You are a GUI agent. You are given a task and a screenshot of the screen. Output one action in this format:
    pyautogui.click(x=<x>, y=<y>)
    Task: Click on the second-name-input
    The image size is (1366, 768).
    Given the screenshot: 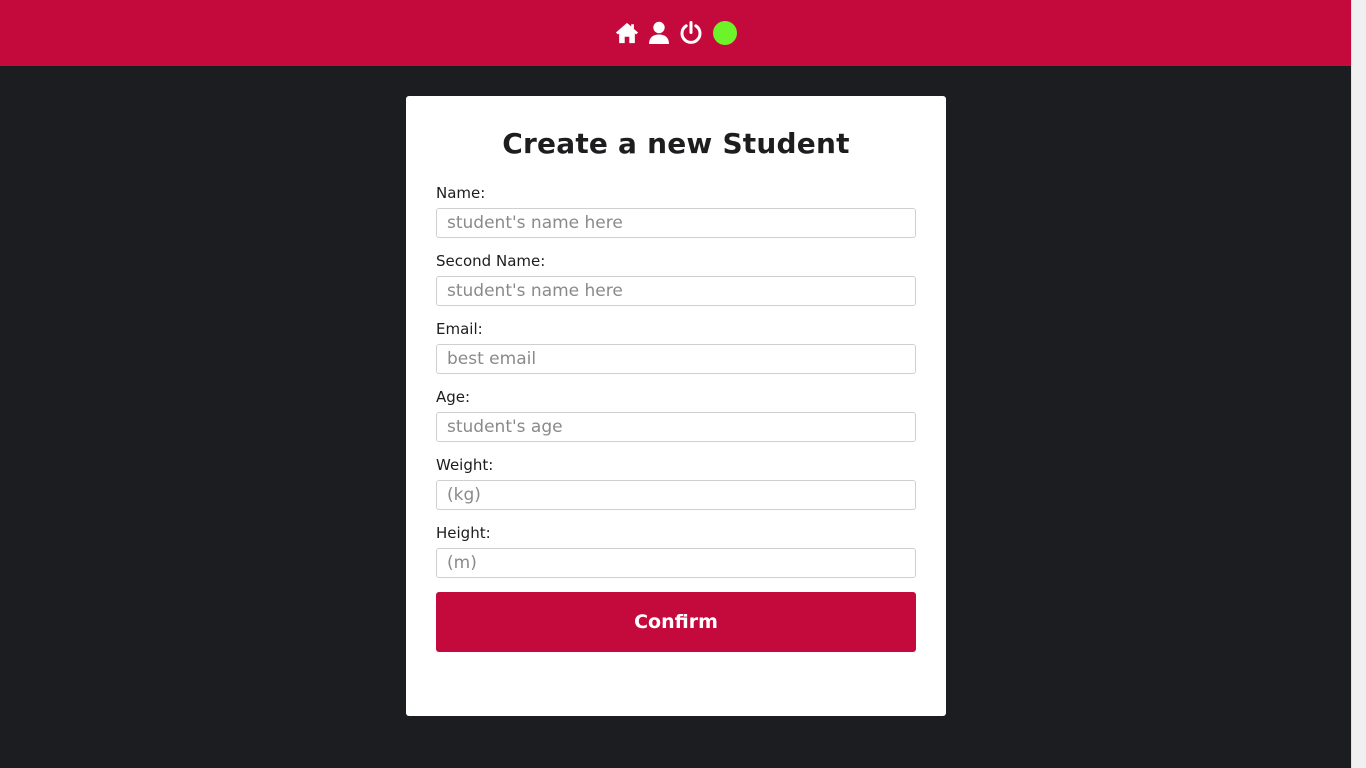 What is the action you would take?
    pyautogui.click(x=676, y=291)
    